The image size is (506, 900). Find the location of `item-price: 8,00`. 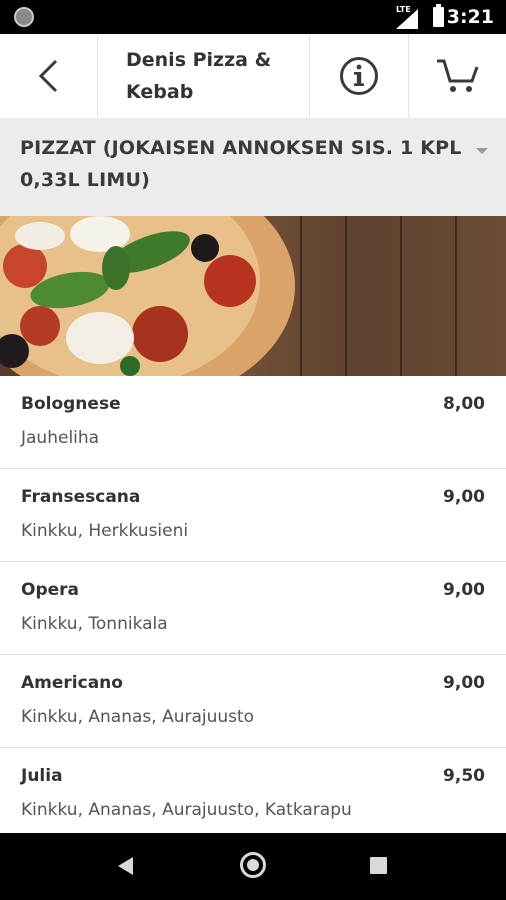

item-price: 8,00 is located at coordinates (464, 404).